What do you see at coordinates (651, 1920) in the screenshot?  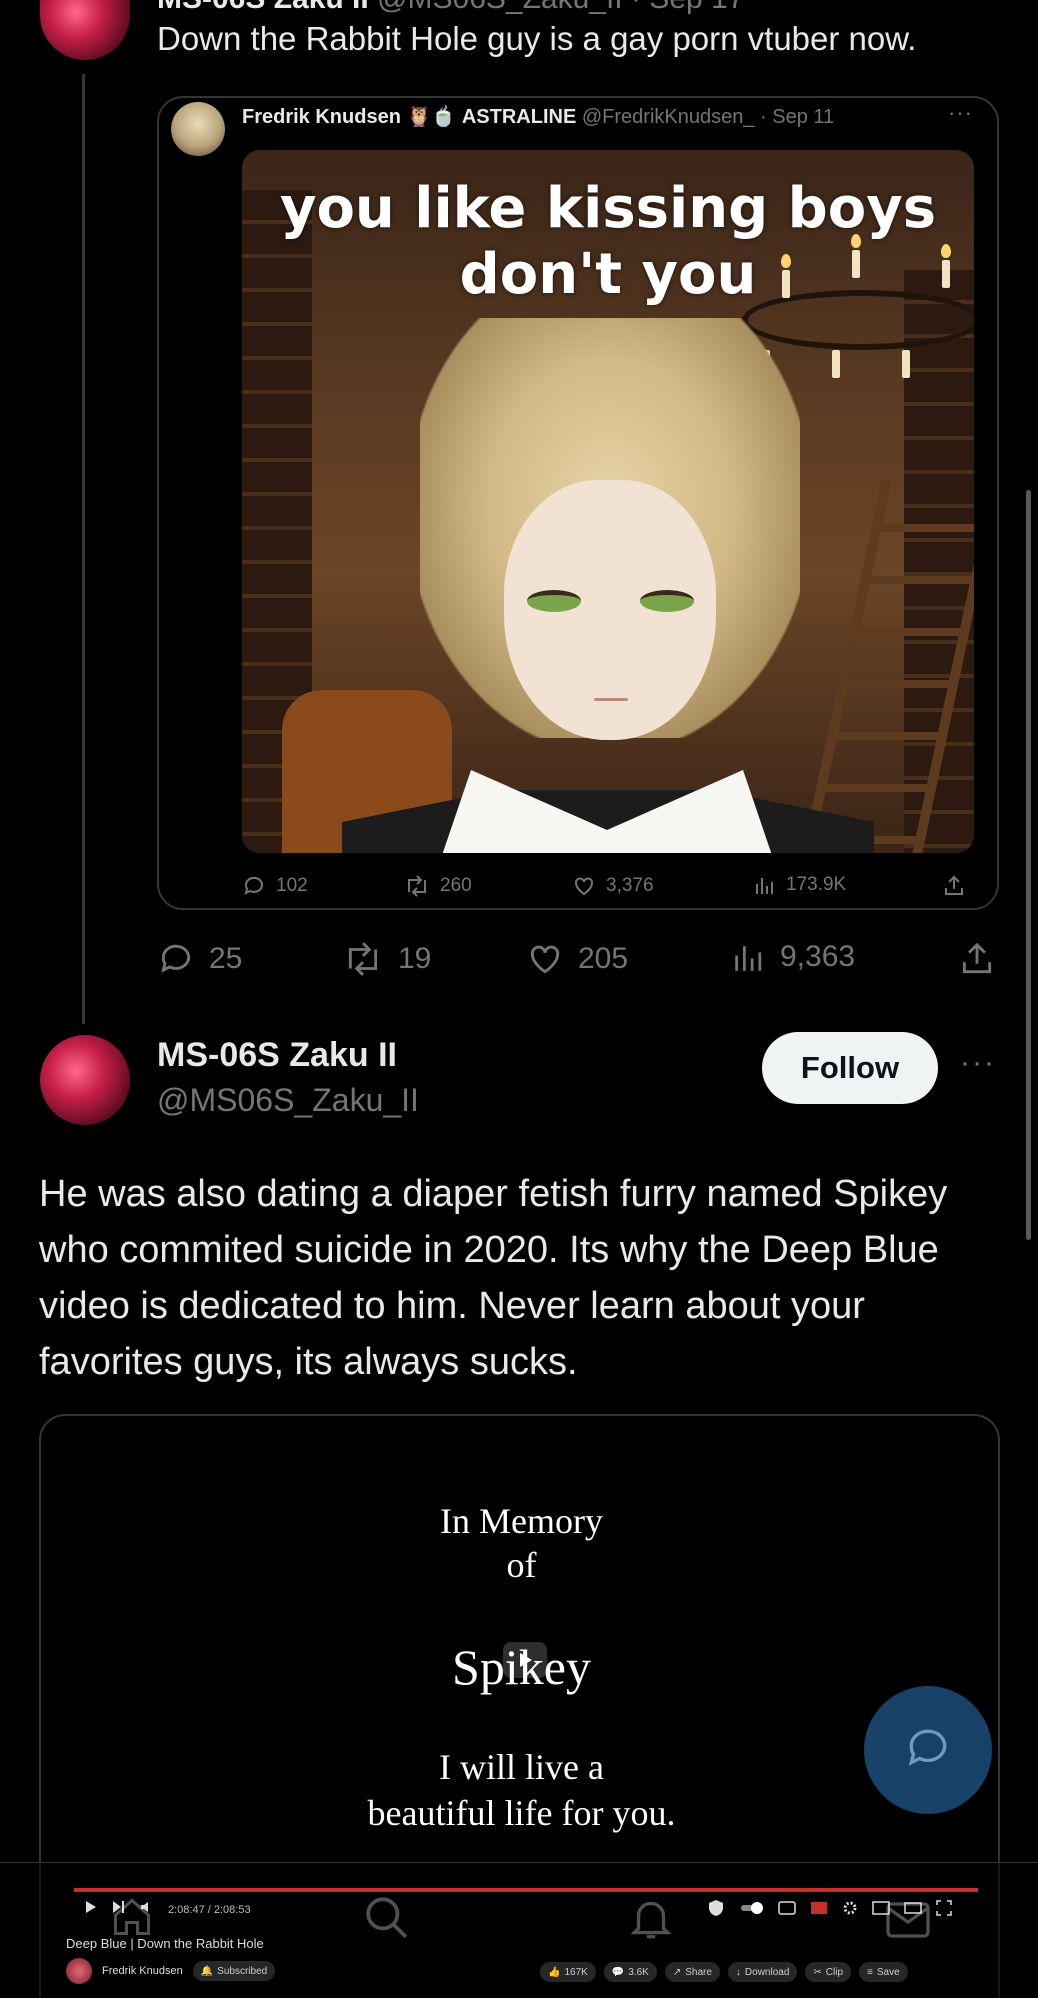 I see `bell-icon` at bounding box center [651, 1920].